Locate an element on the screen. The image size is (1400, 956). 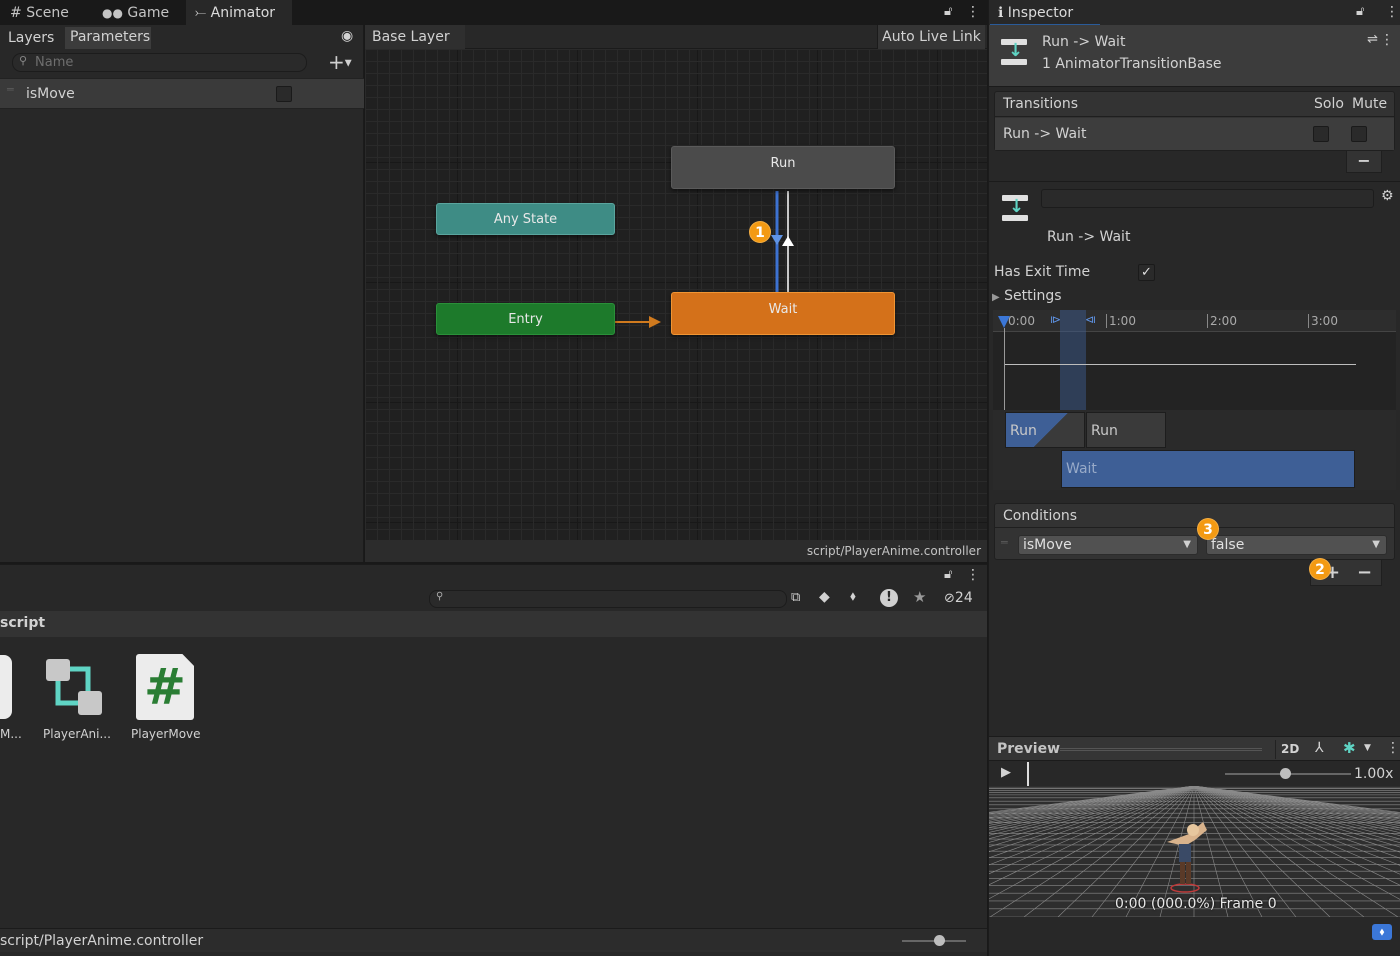
preview-controls: ▶ 1.00x is located at coordinates (1194, 774).